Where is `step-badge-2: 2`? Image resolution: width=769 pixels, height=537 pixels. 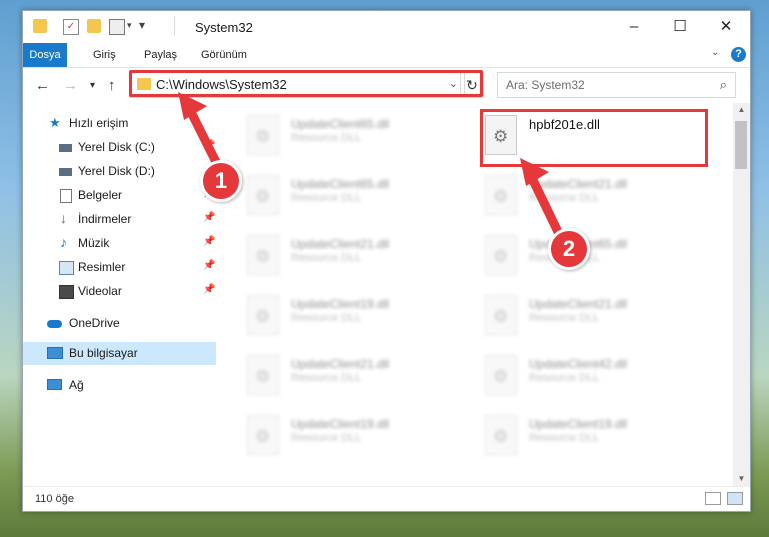 step-badge-2: 2 is located at coordinates (569, 249).